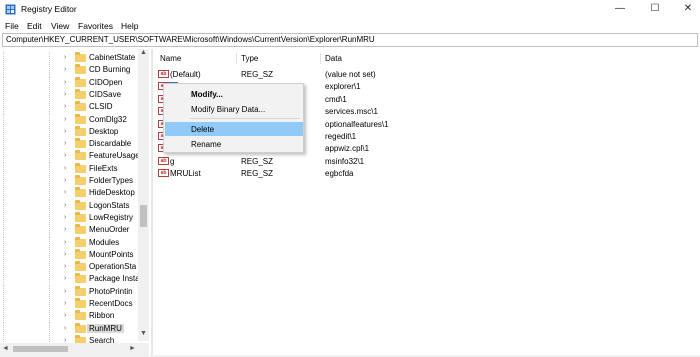  What do you see at coordinates (95, 26) in the screenshot?
I see `menu-favorites: Favorites` at bounding box center [95, 26].